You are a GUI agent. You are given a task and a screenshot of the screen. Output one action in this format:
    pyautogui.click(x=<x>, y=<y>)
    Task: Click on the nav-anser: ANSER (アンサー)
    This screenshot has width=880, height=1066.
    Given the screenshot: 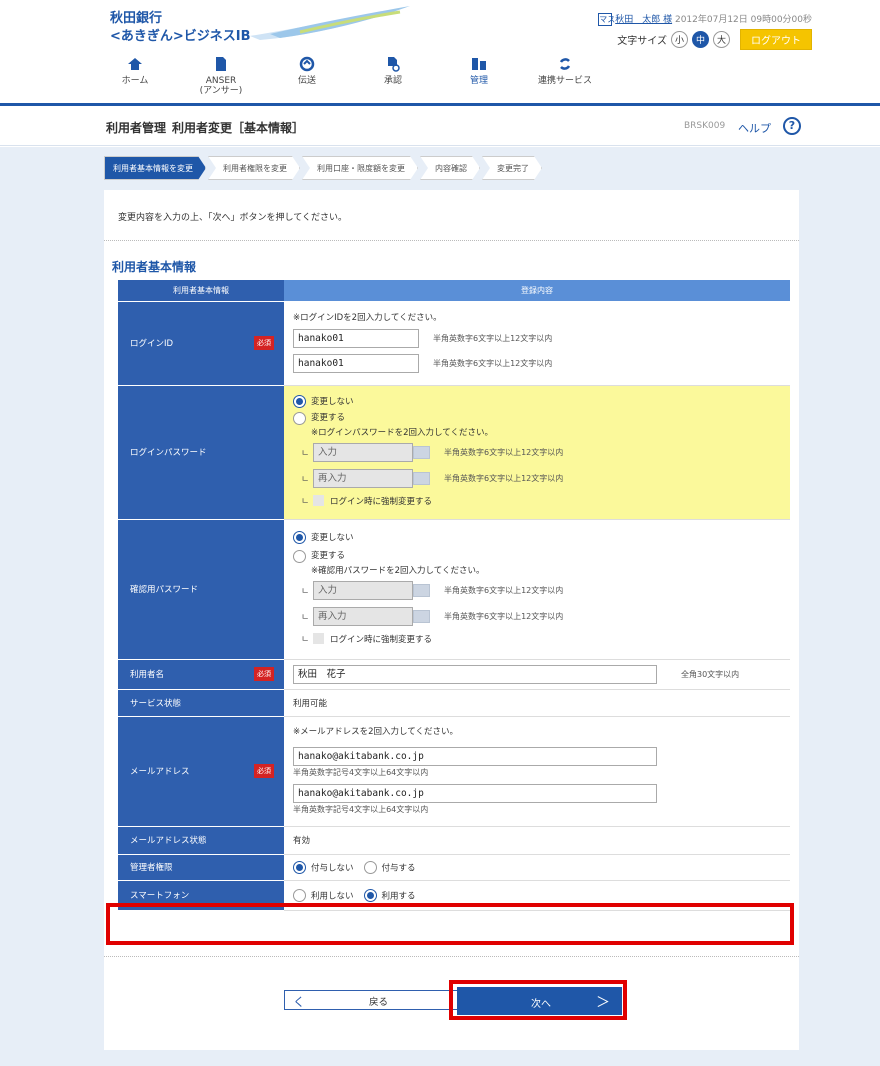 What is the action you would take?
    pyautogui.click(x=221, y=78)
    